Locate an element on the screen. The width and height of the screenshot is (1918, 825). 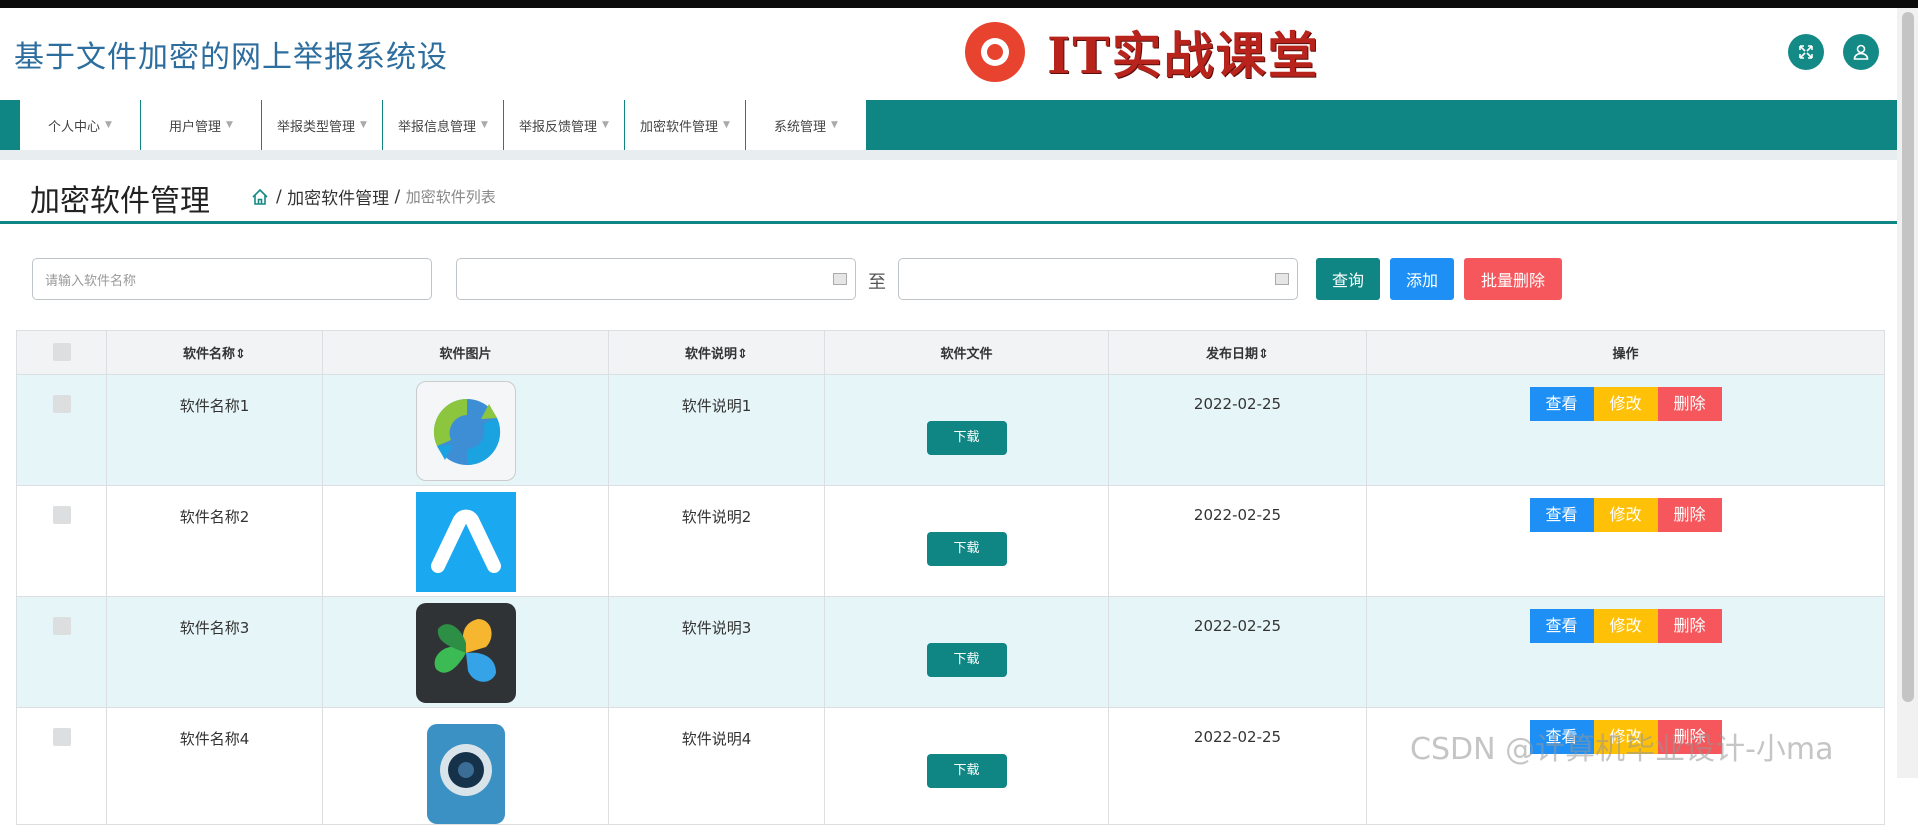
query-button: 查询 is located at coordinates (1348, 279).